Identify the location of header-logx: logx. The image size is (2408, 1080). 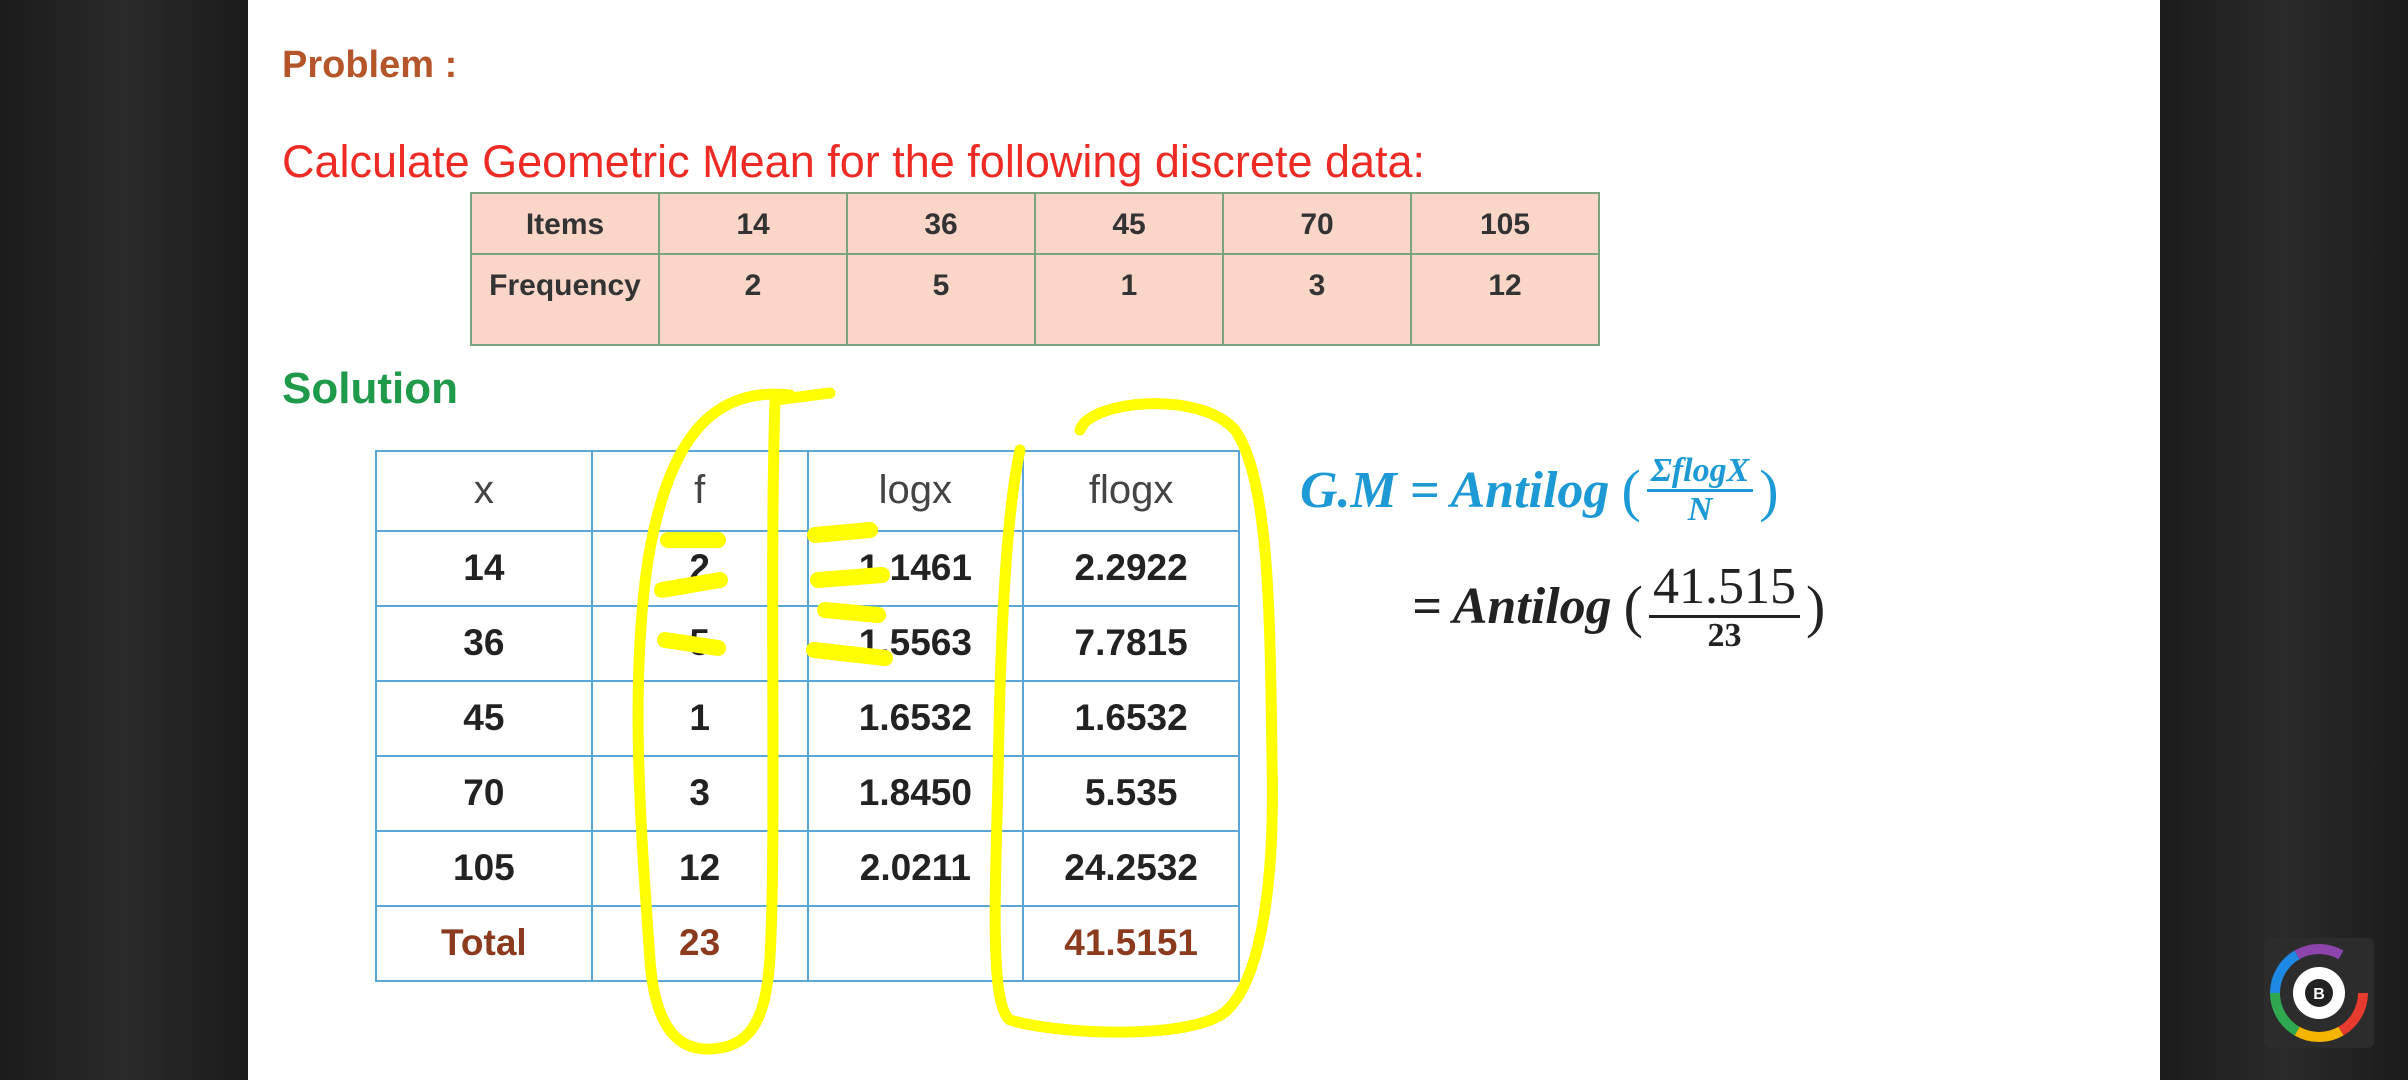
(915, 491).